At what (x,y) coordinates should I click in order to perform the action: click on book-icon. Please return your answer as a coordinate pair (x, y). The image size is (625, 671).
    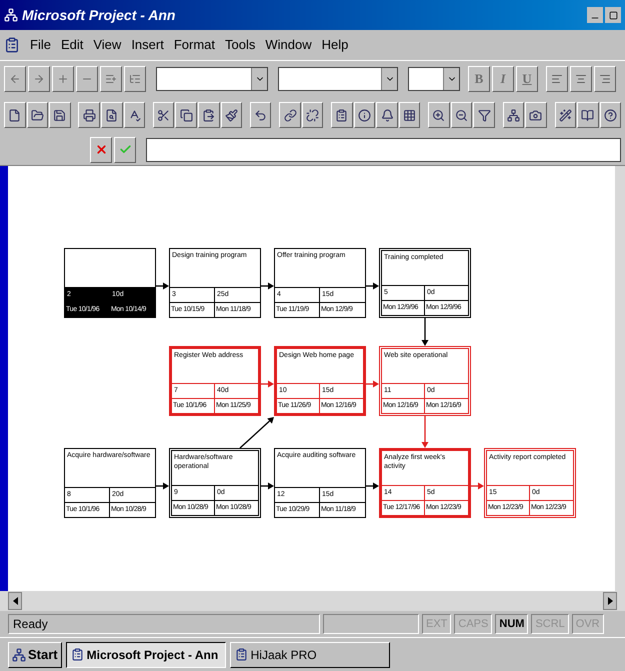
    Looking at the image, I should click on (587, 115).